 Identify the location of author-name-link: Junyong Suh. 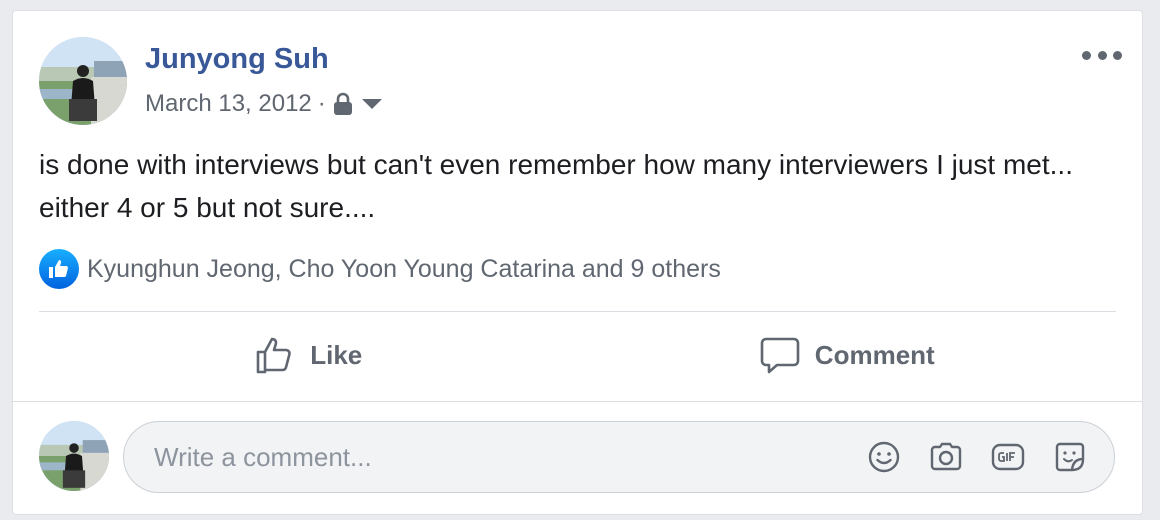
(237, 59).